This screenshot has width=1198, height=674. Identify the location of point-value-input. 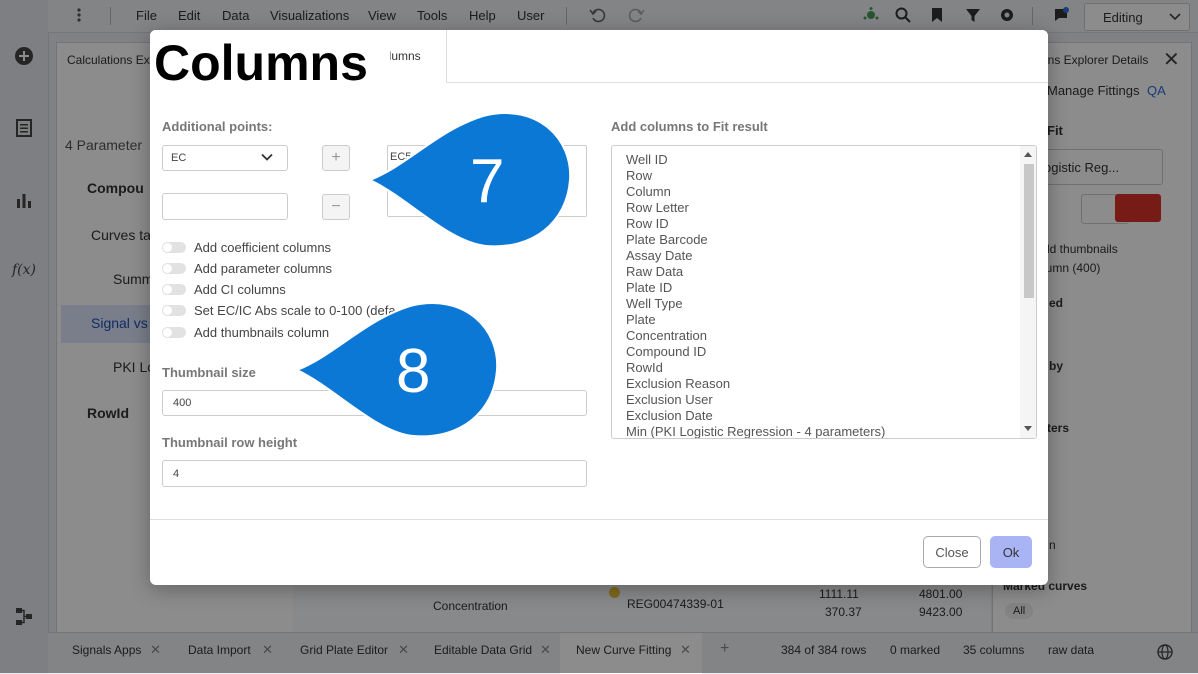
(225, 206).